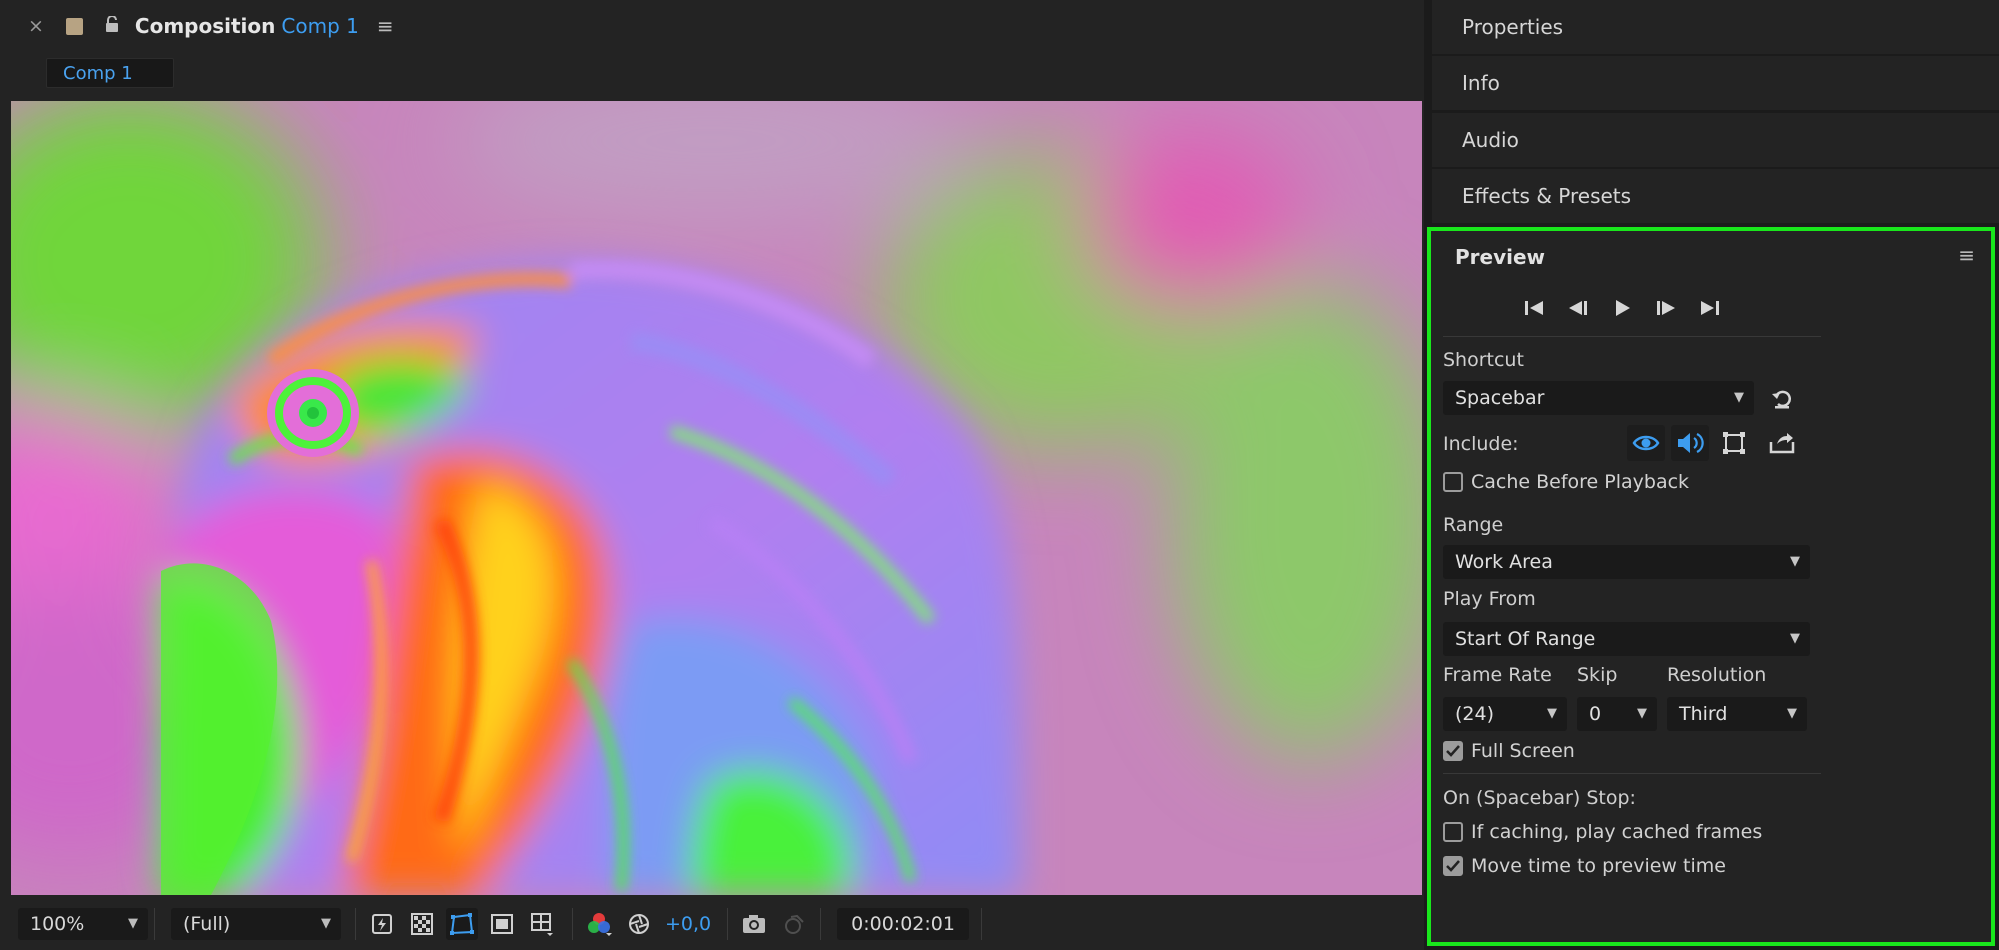 The height and width of the screenshot is (950, 1999). What do you see at coordinates (1504, 562) in the screenshot?
I see `range-value: Work Area` at bounding box center [1504, 562].